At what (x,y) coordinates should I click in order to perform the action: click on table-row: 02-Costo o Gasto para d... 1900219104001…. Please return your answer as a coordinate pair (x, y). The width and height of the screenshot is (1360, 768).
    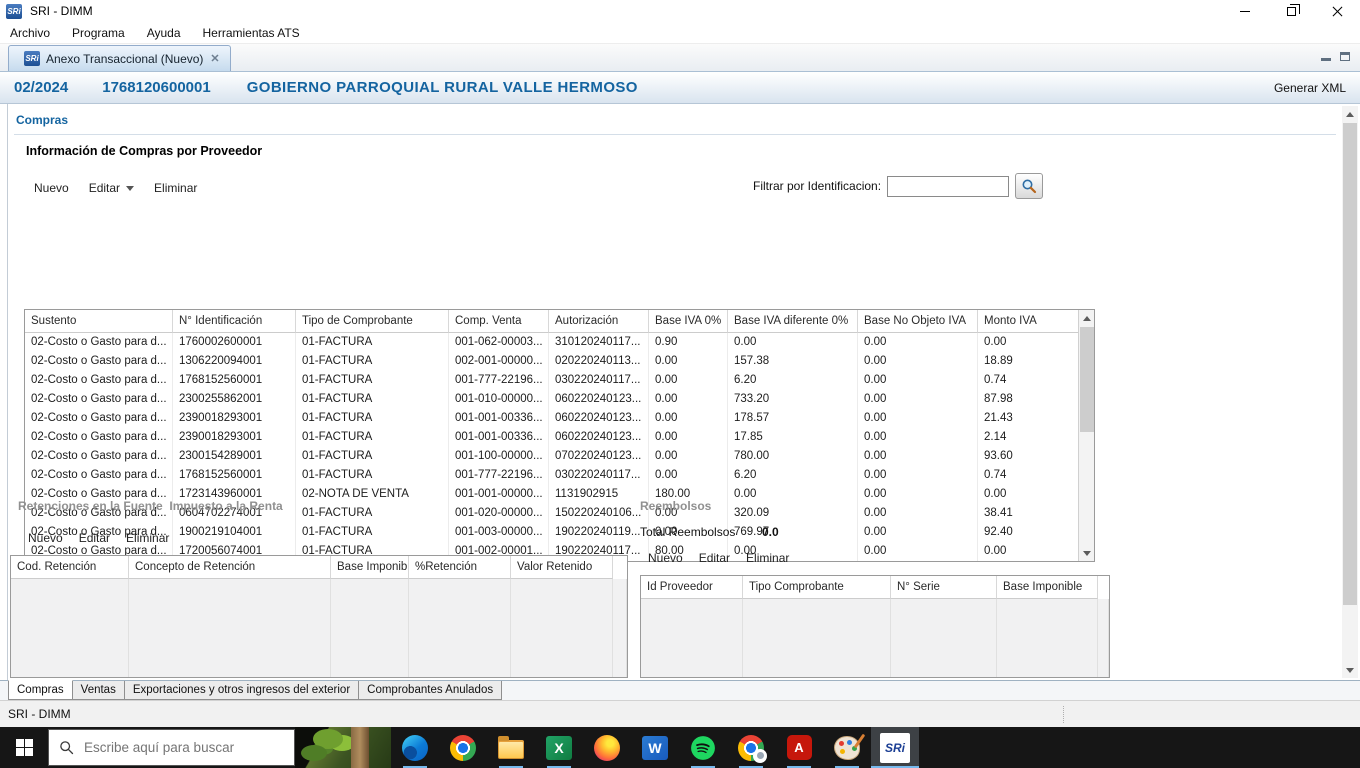
    Looking at the image, I should click on (552, 532).